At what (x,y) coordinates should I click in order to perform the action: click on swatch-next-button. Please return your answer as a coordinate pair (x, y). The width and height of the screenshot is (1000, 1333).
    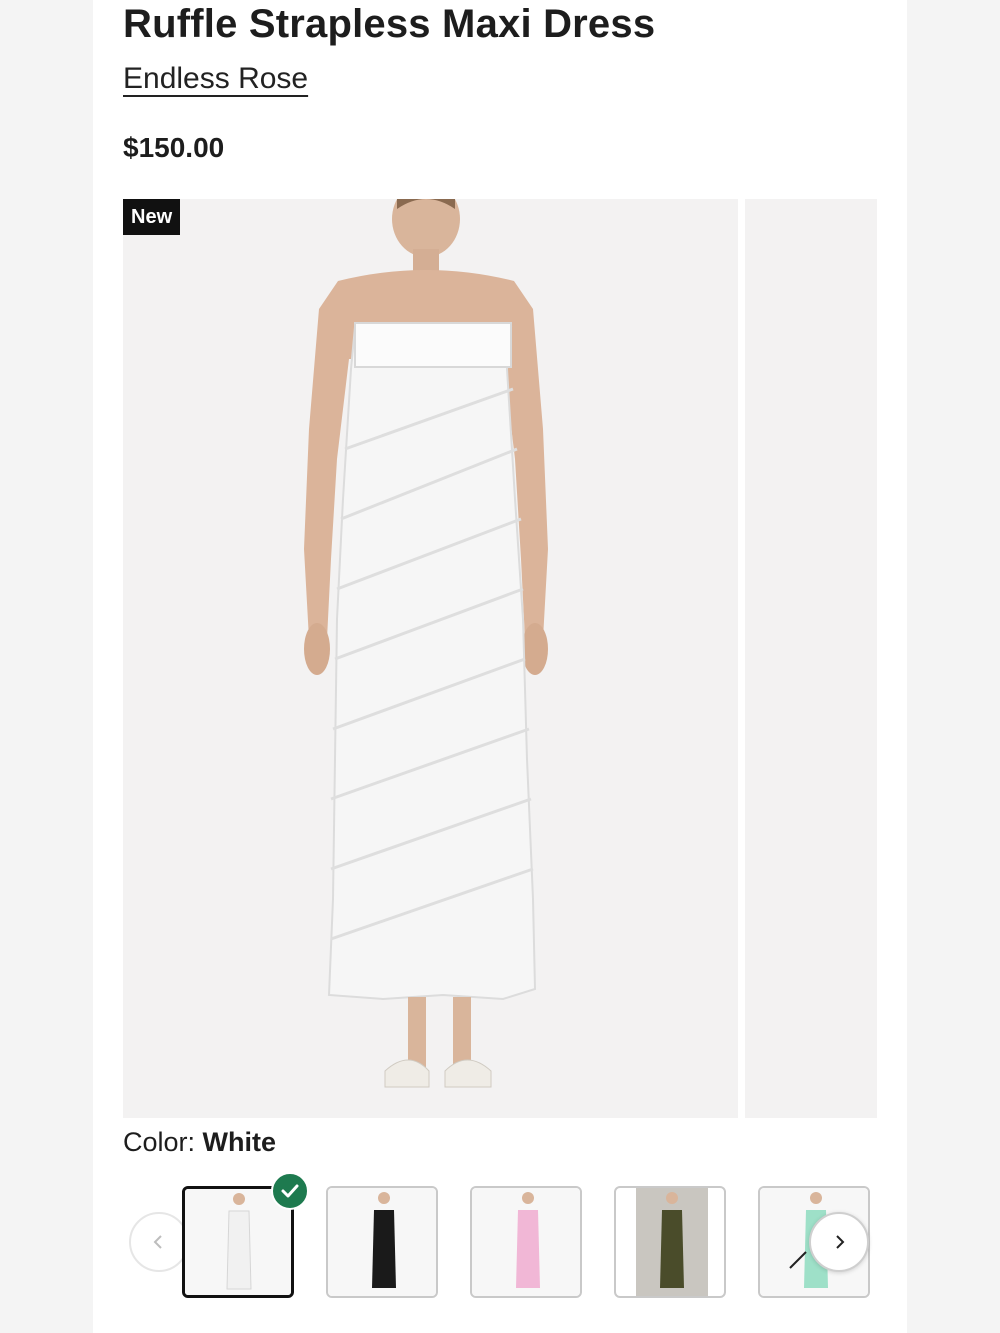
    Looking at the image, I should click on (839, 1242).